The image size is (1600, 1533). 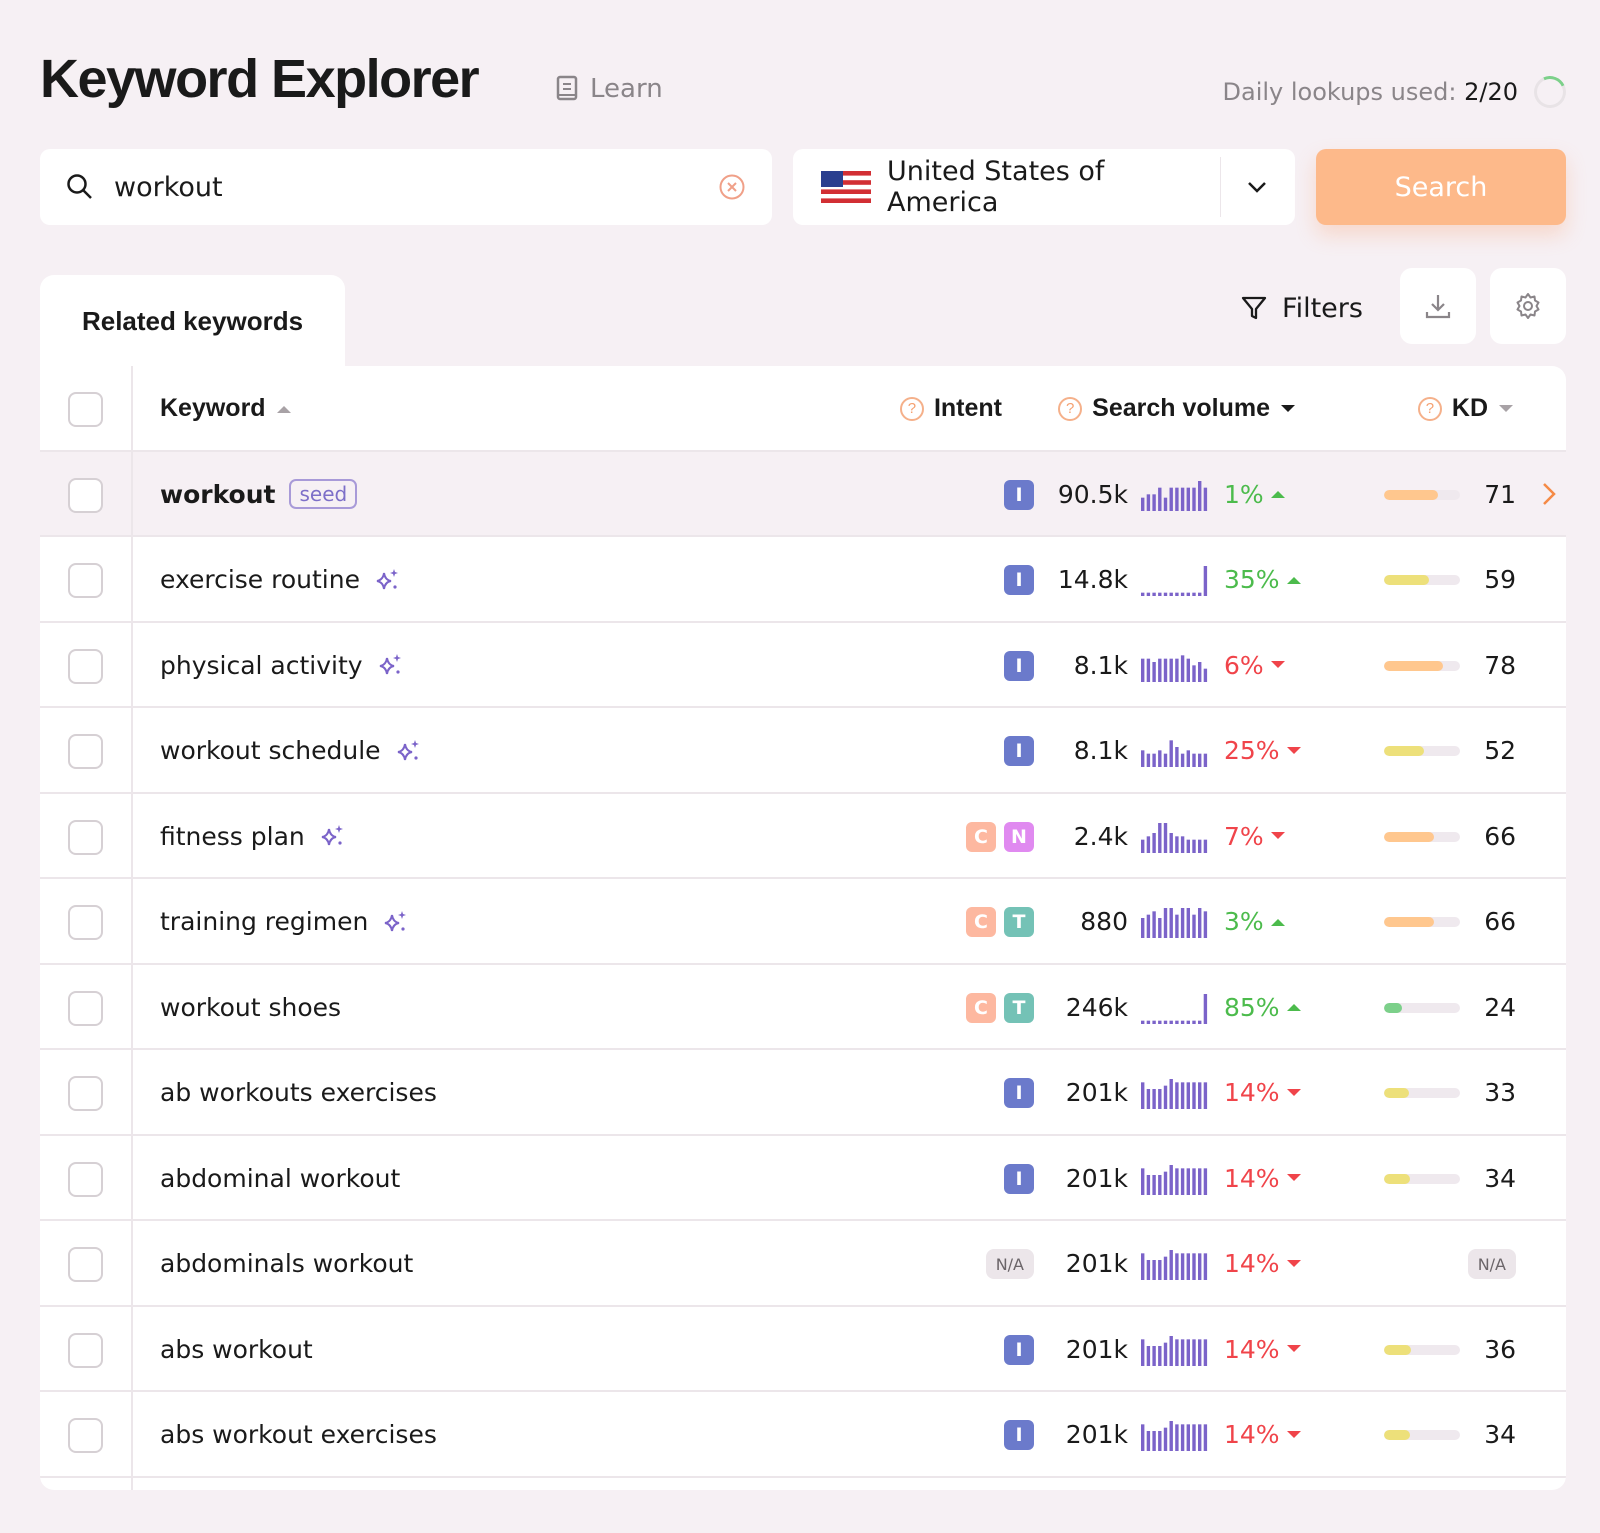 I want to click on keyword-cell: workout schedule, so click(x=290, y=750).